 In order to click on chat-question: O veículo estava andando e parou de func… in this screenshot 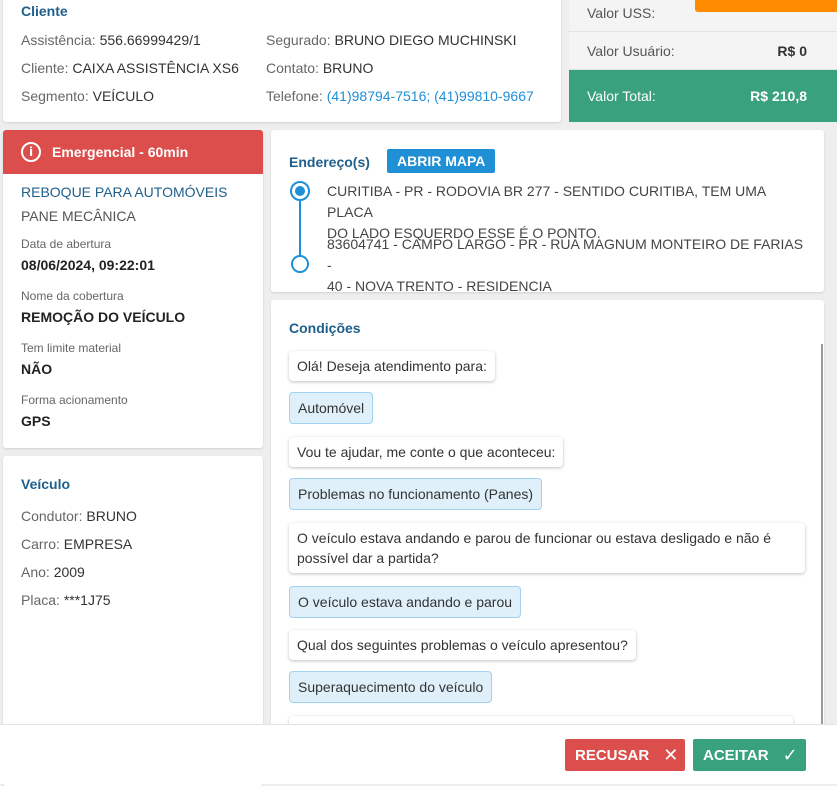, I will do `click(547, 548)`.